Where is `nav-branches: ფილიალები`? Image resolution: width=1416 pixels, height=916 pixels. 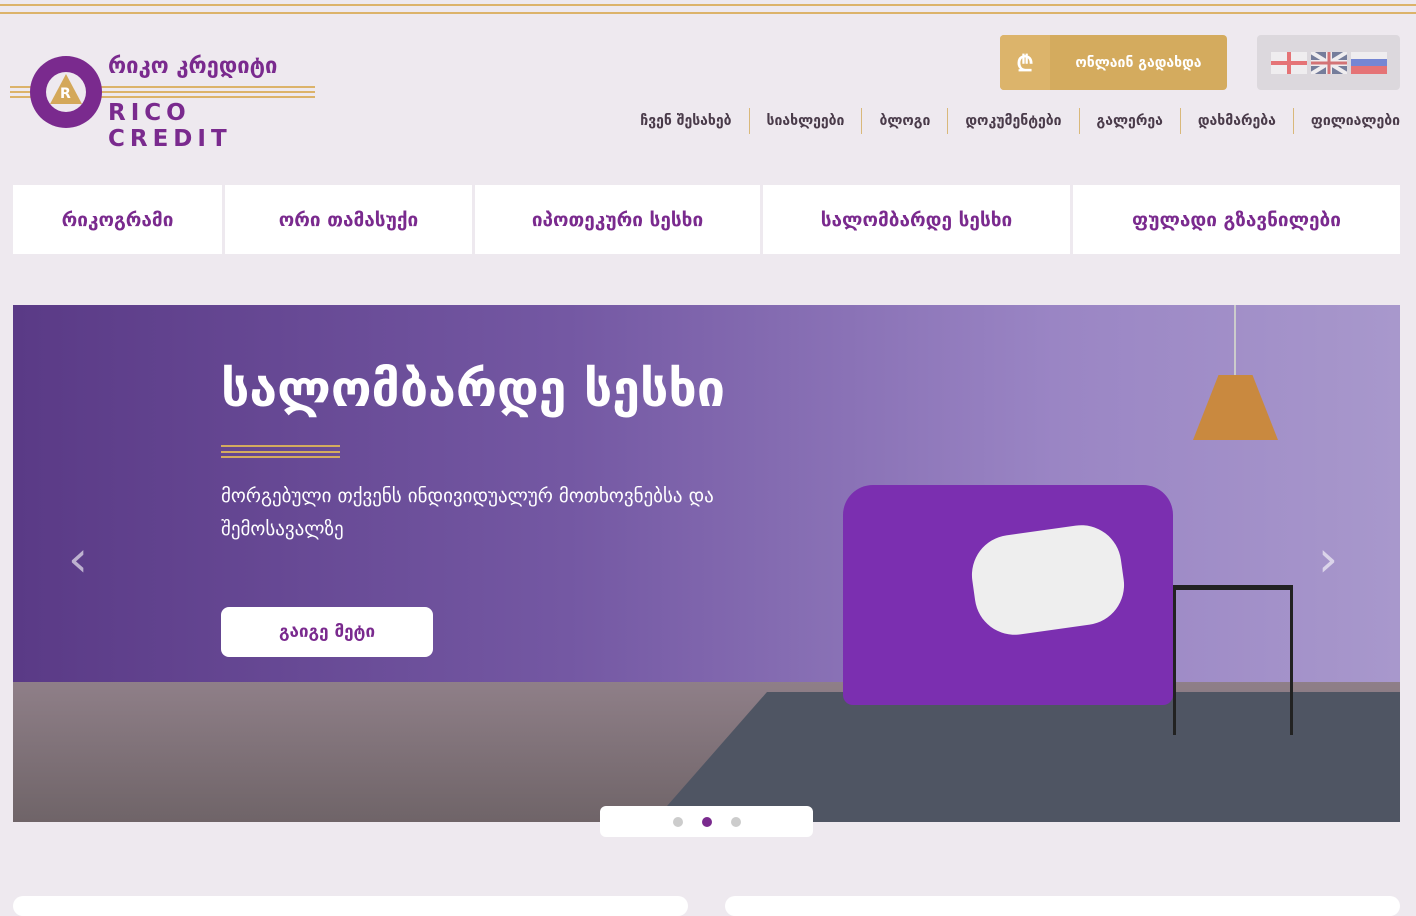
nav-branches: ფილიალები is located at coordinates (1346, 121).